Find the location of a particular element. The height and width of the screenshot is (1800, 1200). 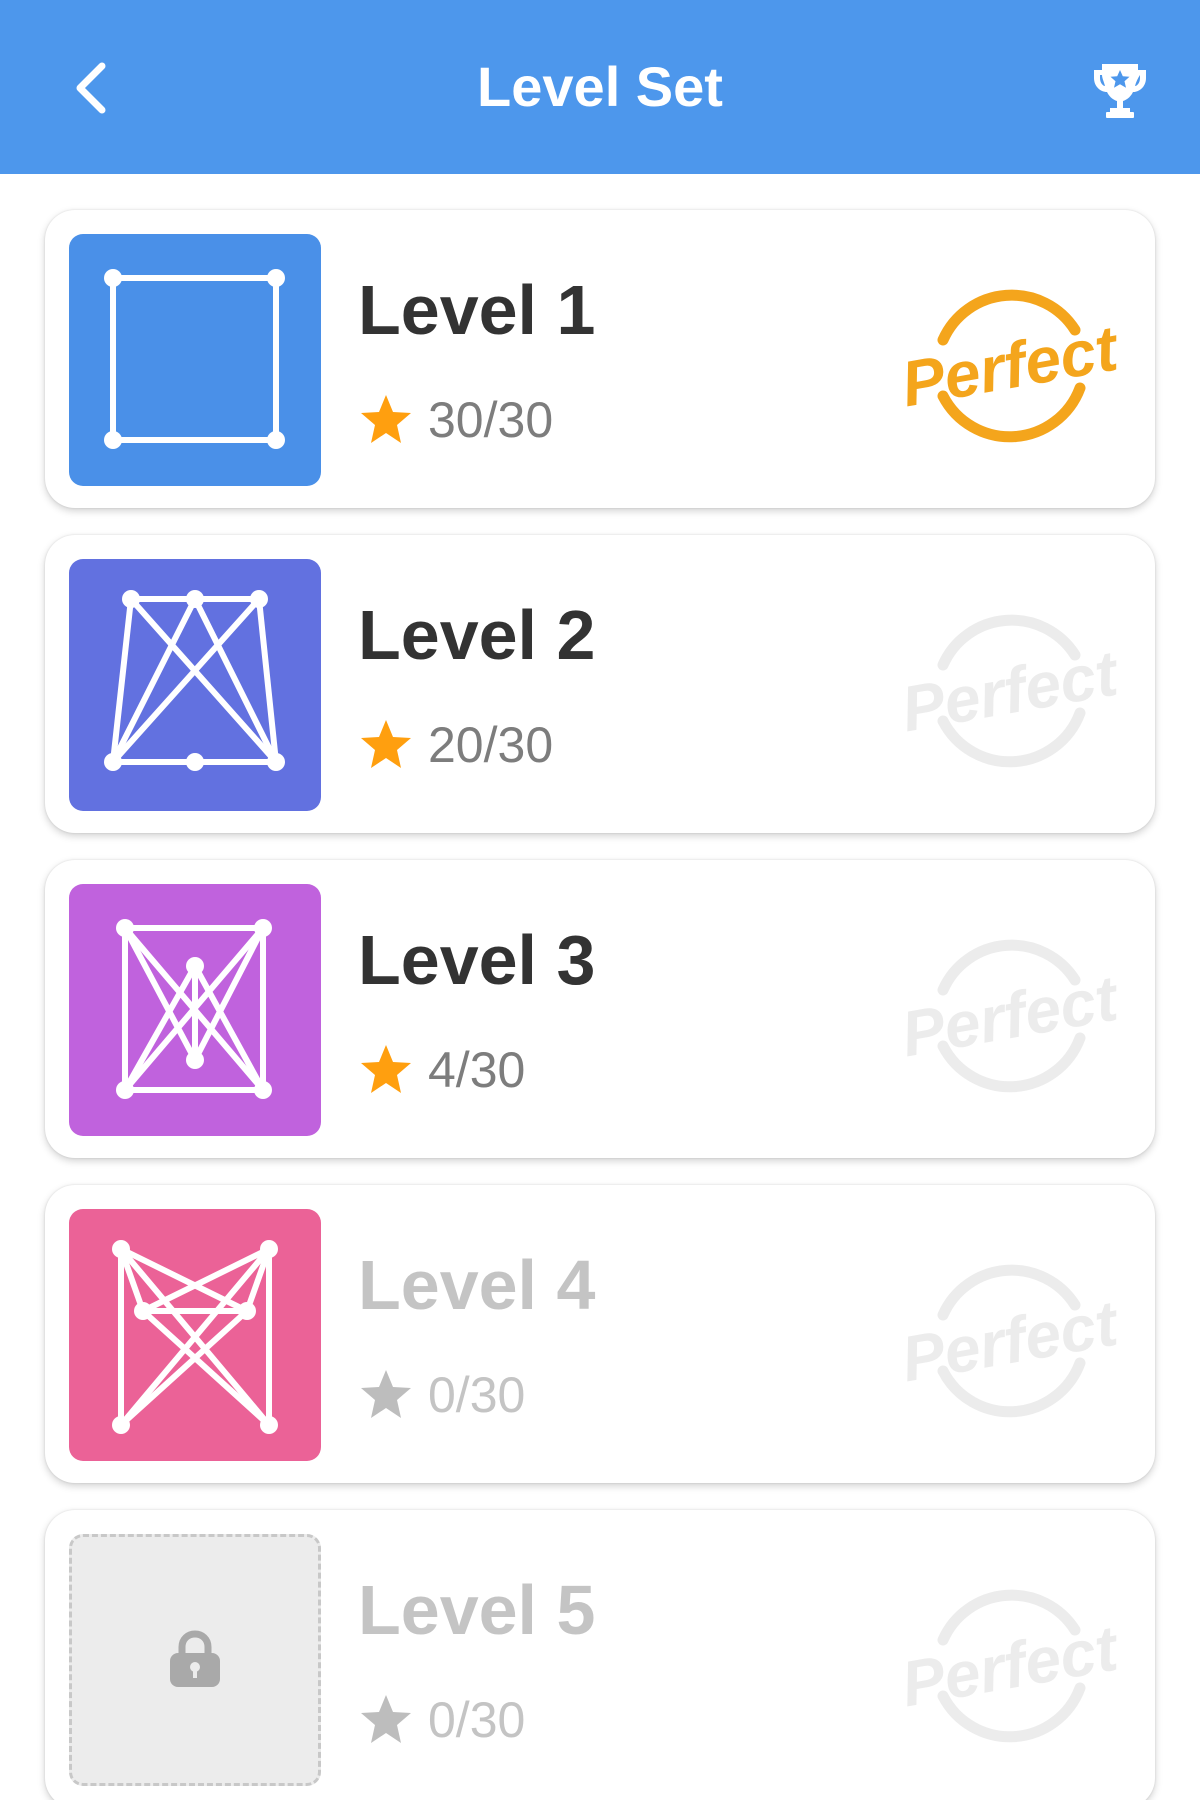

level-title: Level 3 is located at coordinates (477, 960).